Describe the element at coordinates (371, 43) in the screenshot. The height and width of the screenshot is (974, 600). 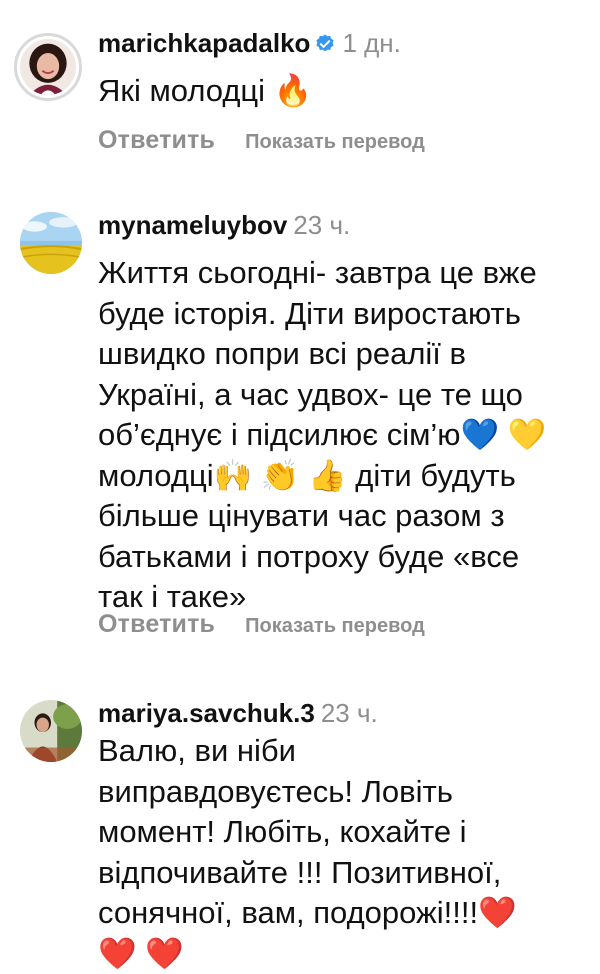
I see `timestamp: 1 дн.` at that location.